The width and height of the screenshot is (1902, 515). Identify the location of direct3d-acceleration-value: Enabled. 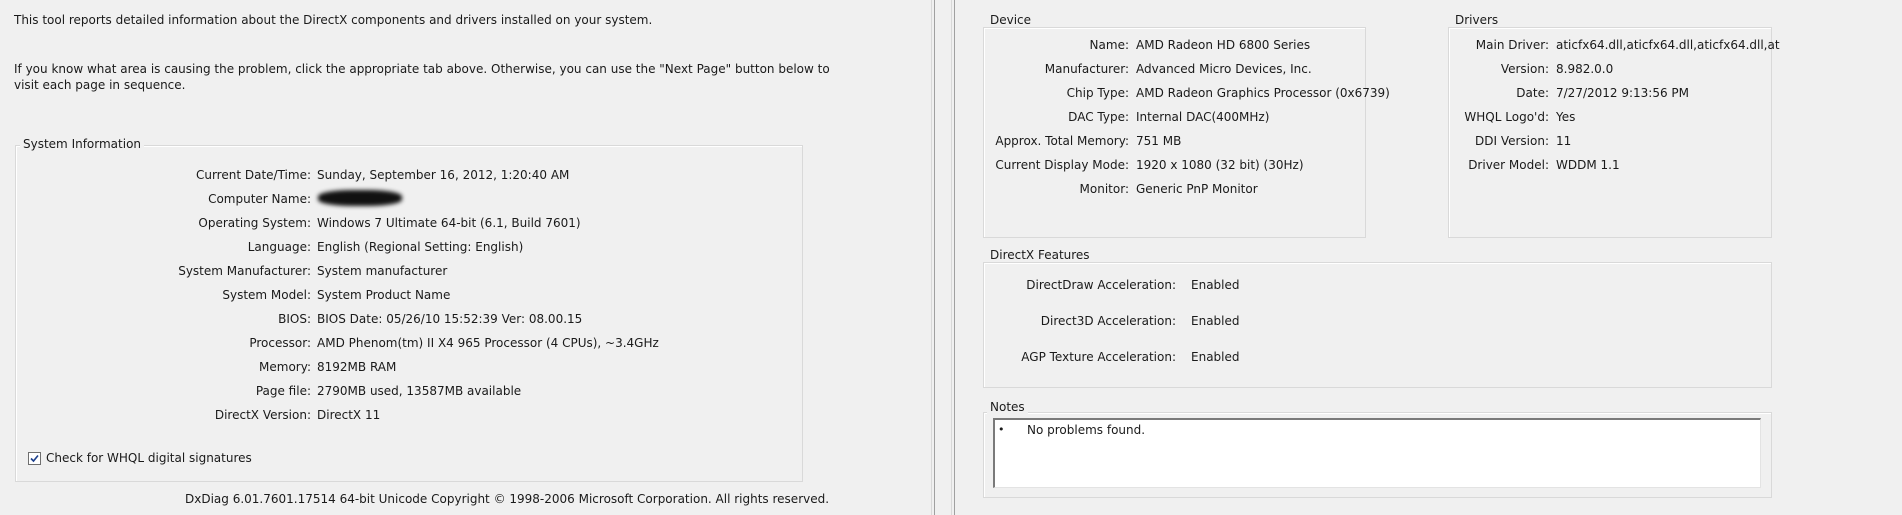
(1215, 321).